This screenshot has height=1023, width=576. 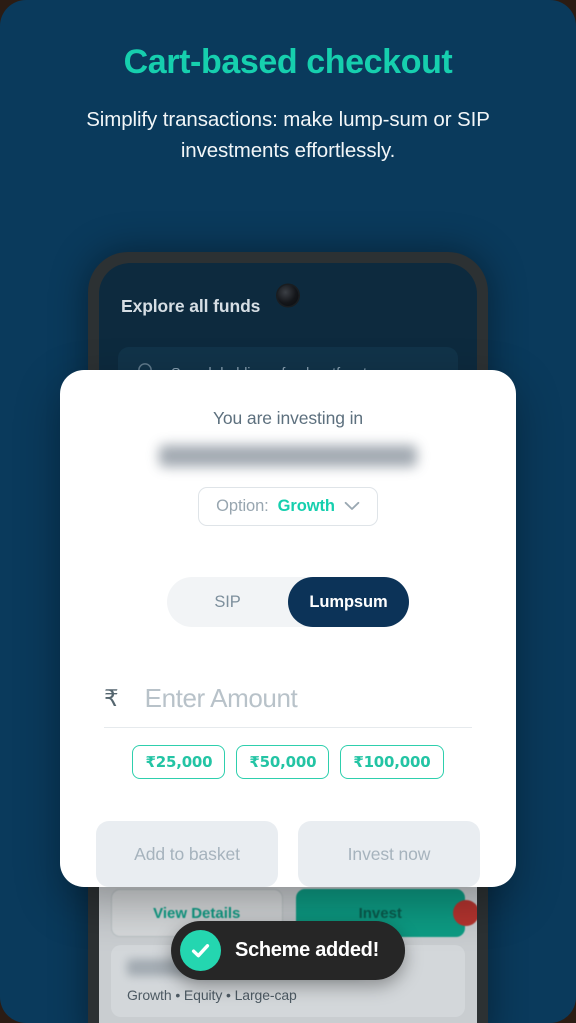 I want to click on amount-input: Enter Amount, so click(x=308, y=698).